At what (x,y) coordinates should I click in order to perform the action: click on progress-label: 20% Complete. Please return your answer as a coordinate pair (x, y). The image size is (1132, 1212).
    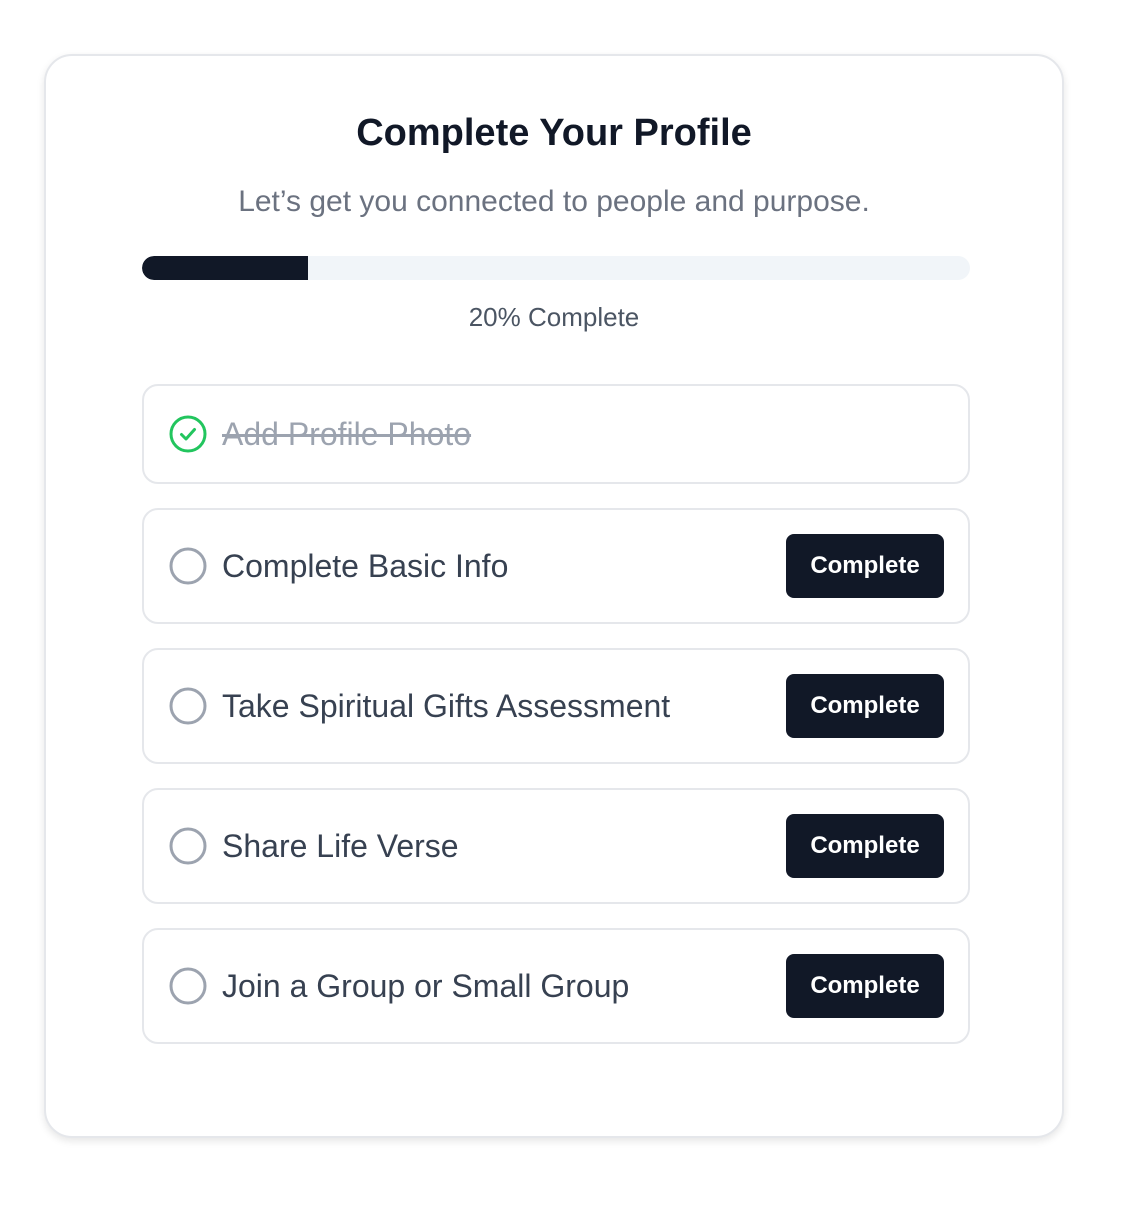
    Looking at the image, I should click on (554, 317).